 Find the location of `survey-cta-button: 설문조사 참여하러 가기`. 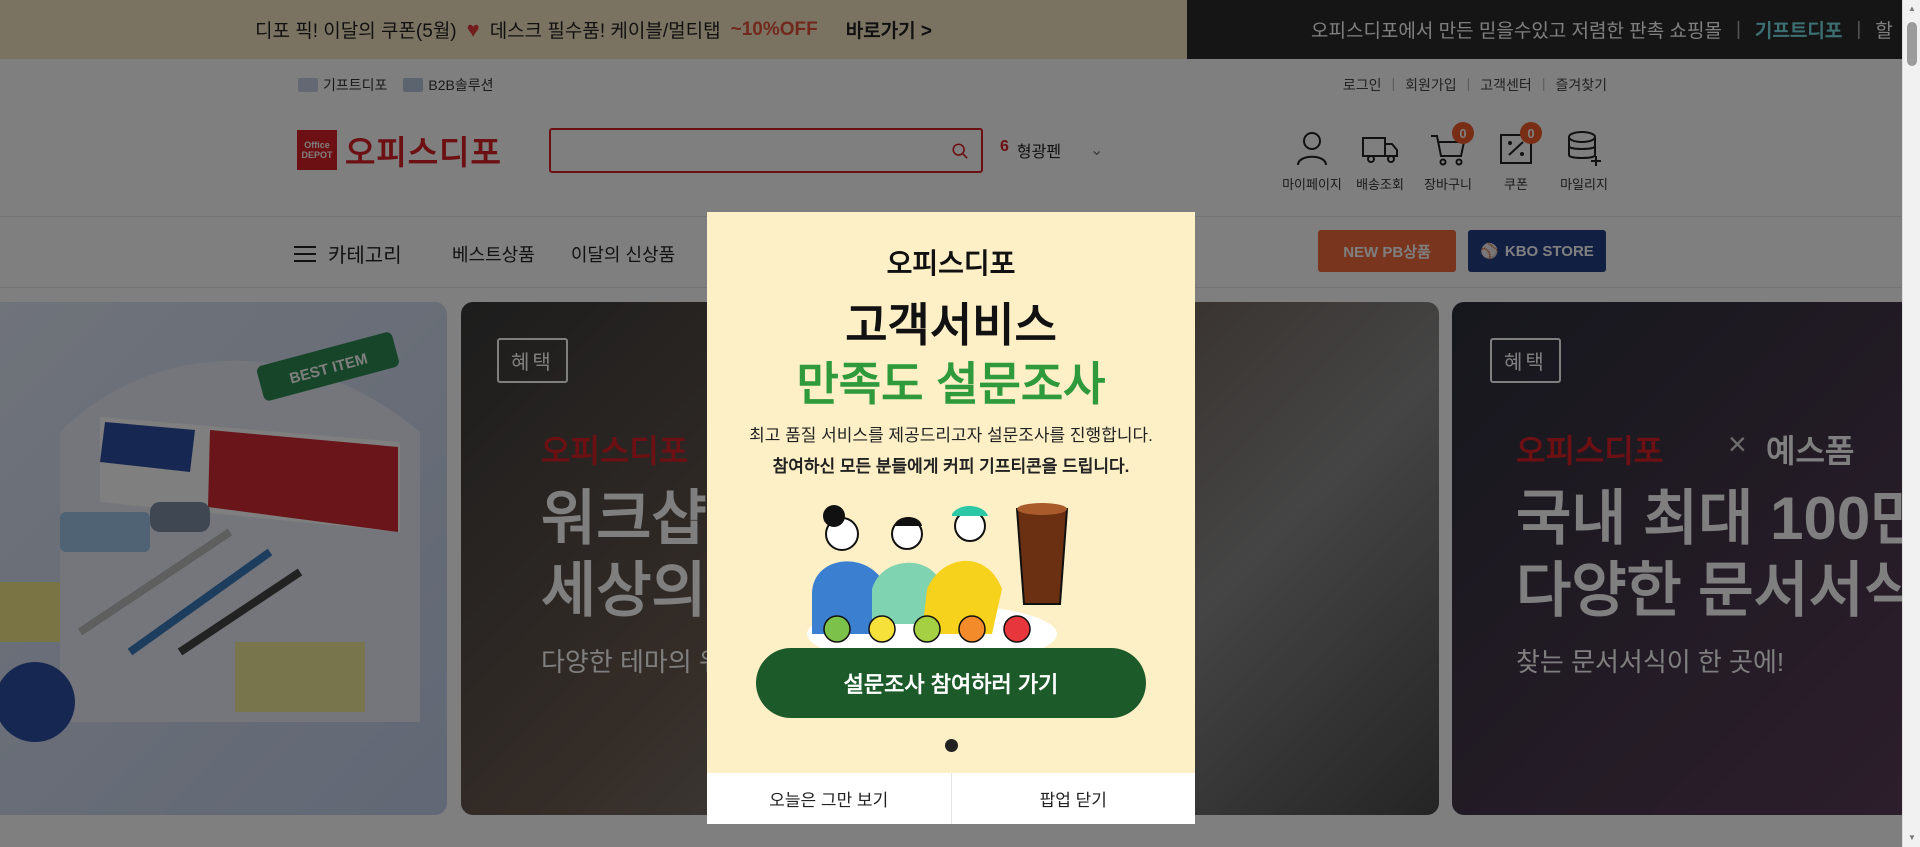

survey-cta-button: 설문조사 참여하러 가기 is located at coordinates (951, 683).